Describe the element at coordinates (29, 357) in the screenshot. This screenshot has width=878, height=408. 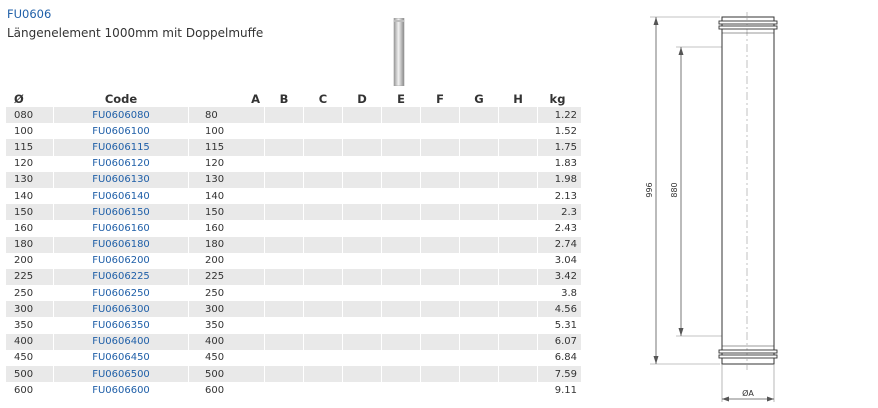
I see `cell-diameter: 450` at that location.